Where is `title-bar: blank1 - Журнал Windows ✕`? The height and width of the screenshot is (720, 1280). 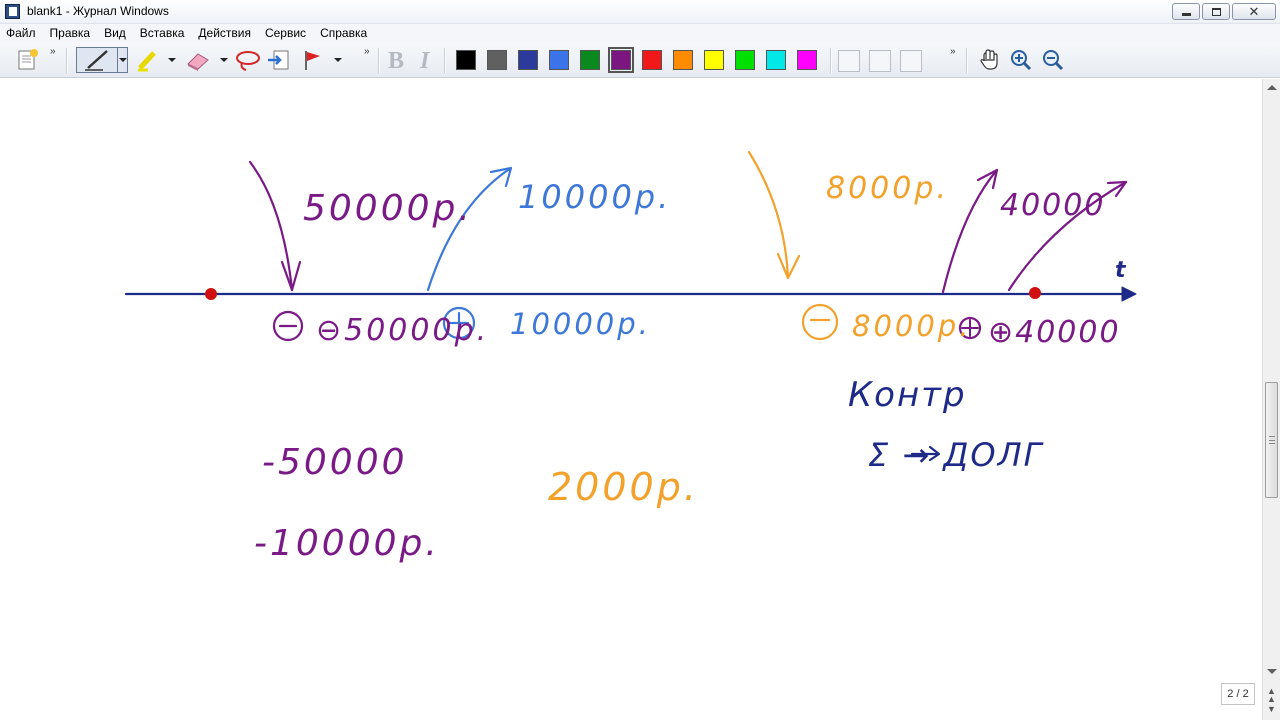 title-bar: blank1 - Журнал Windows ✕ is located at coordinates (640, 12).